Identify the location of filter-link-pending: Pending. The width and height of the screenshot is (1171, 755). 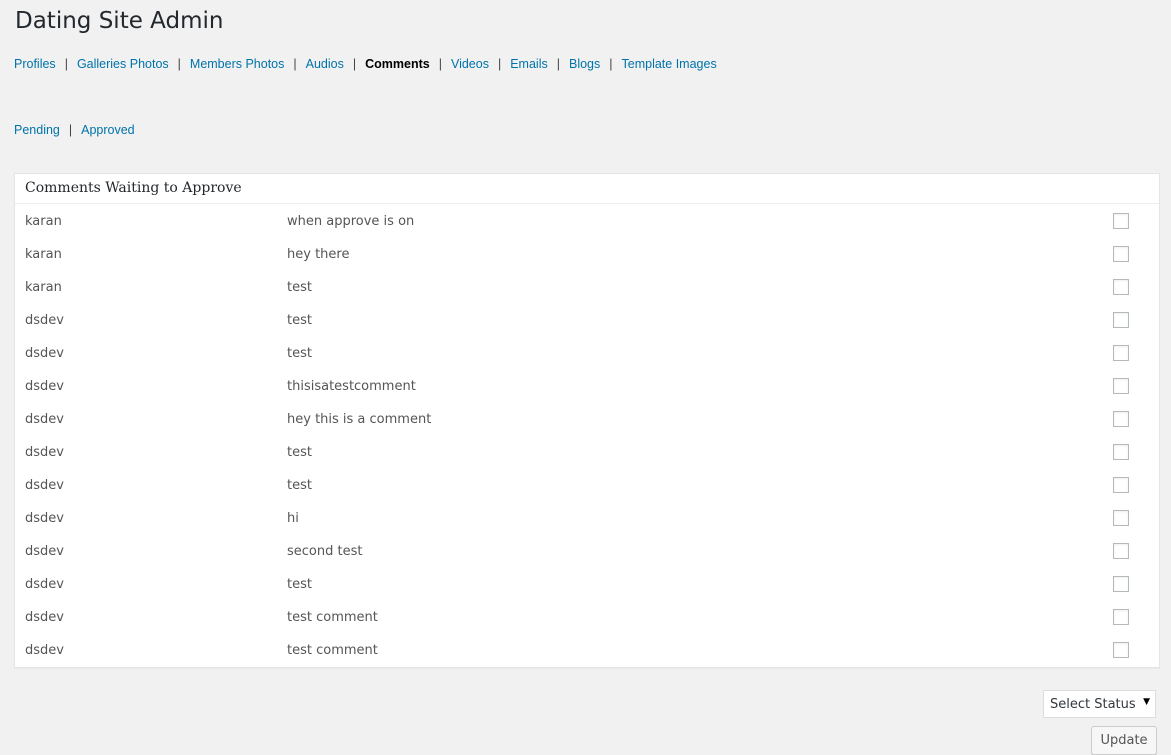
(37, 130).